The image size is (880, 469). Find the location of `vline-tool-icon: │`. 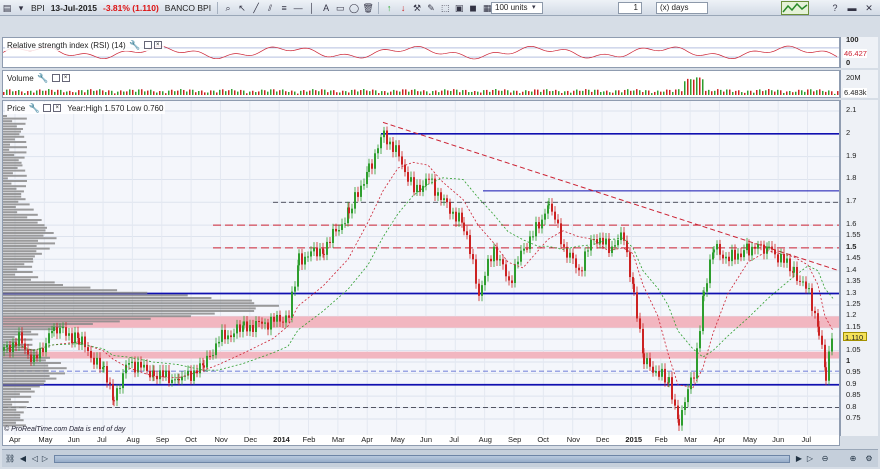

vline-tool-icon: │ is located at coordinates (312, 8).